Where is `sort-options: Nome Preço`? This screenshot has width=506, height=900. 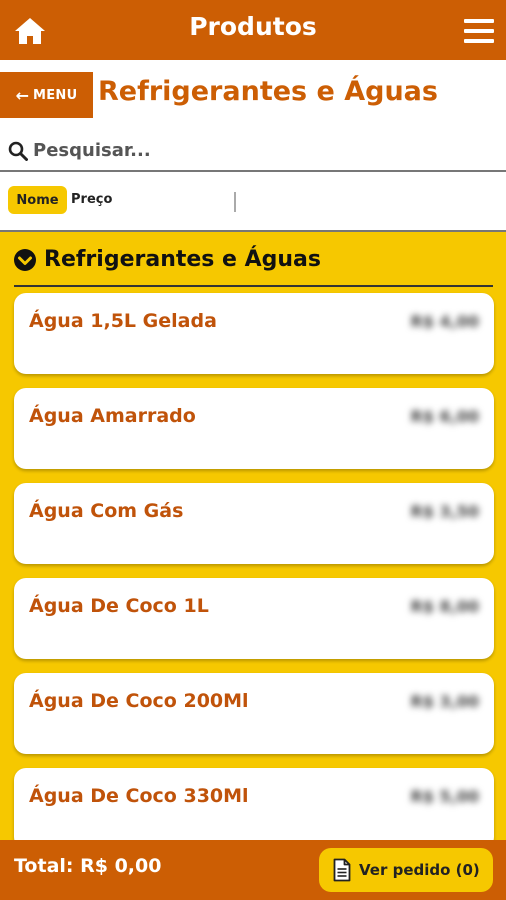 sort-options: Nome Preço is located at coordinates (253, 201).